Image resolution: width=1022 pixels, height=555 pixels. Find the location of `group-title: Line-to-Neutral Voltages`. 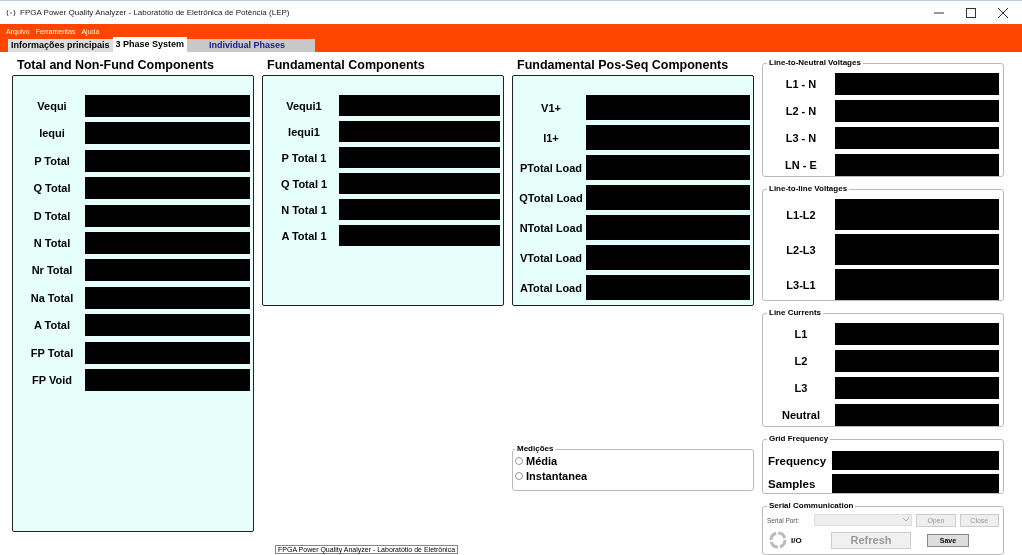

group-title: Line-to-Neutral Voltages is located at coordinates (815, 62).